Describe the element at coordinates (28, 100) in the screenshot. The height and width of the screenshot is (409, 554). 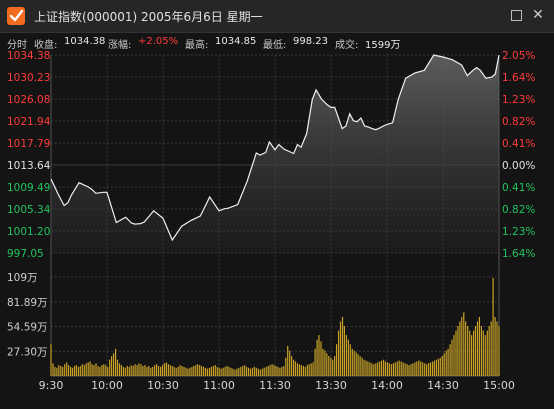
I see `price-tick-label: 1026.08` at that location.